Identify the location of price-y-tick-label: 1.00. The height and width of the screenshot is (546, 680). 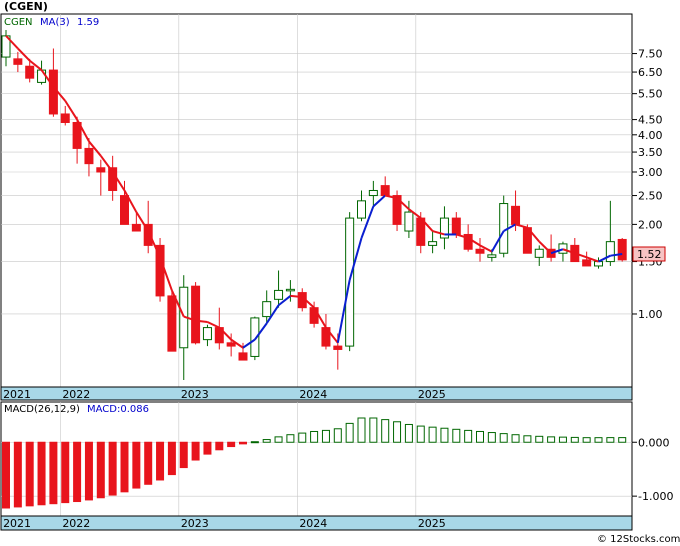
(650, 314).